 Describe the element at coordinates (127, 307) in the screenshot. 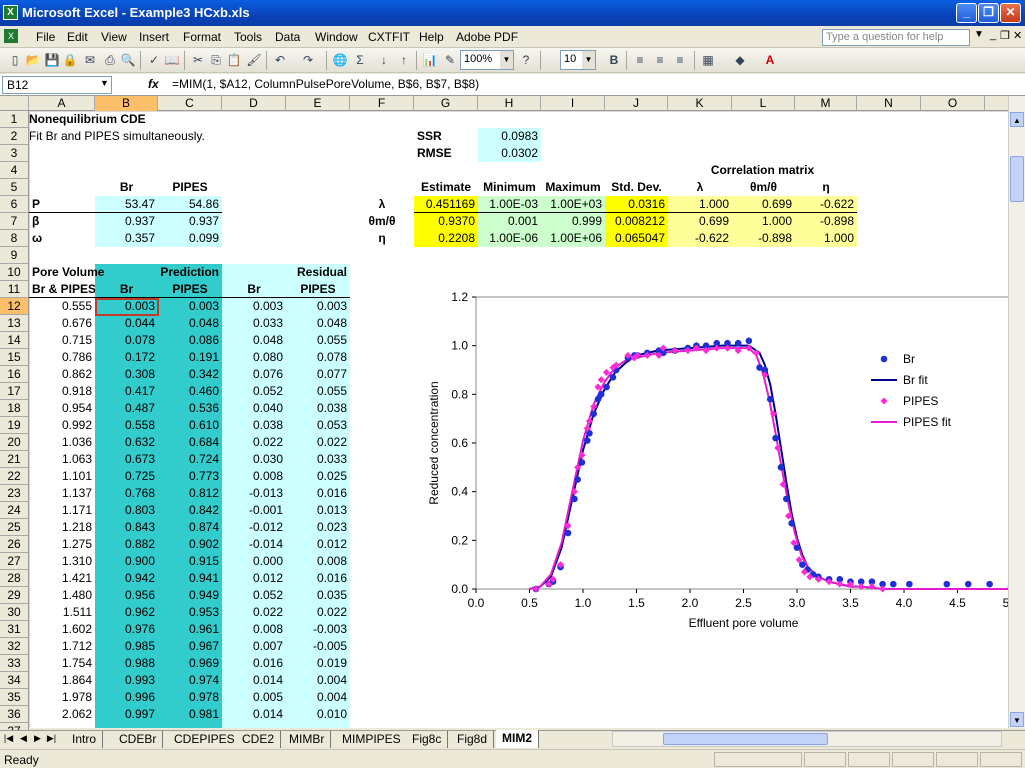

I see `active-cell` at that location.